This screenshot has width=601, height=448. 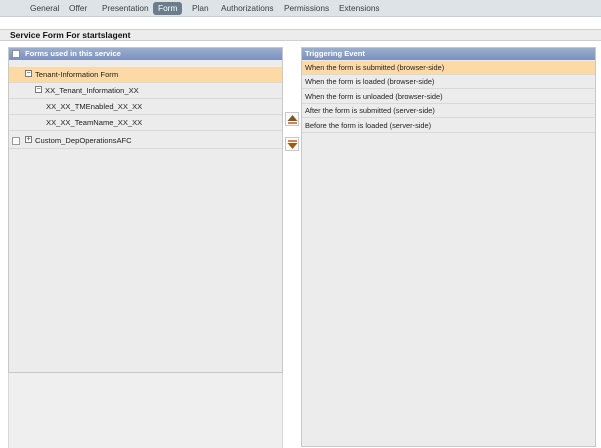 What do you see at coordinates (359, 8) in the screenshot?
I see `tab-extensions: Extensions` at bounding box center [359, 8].